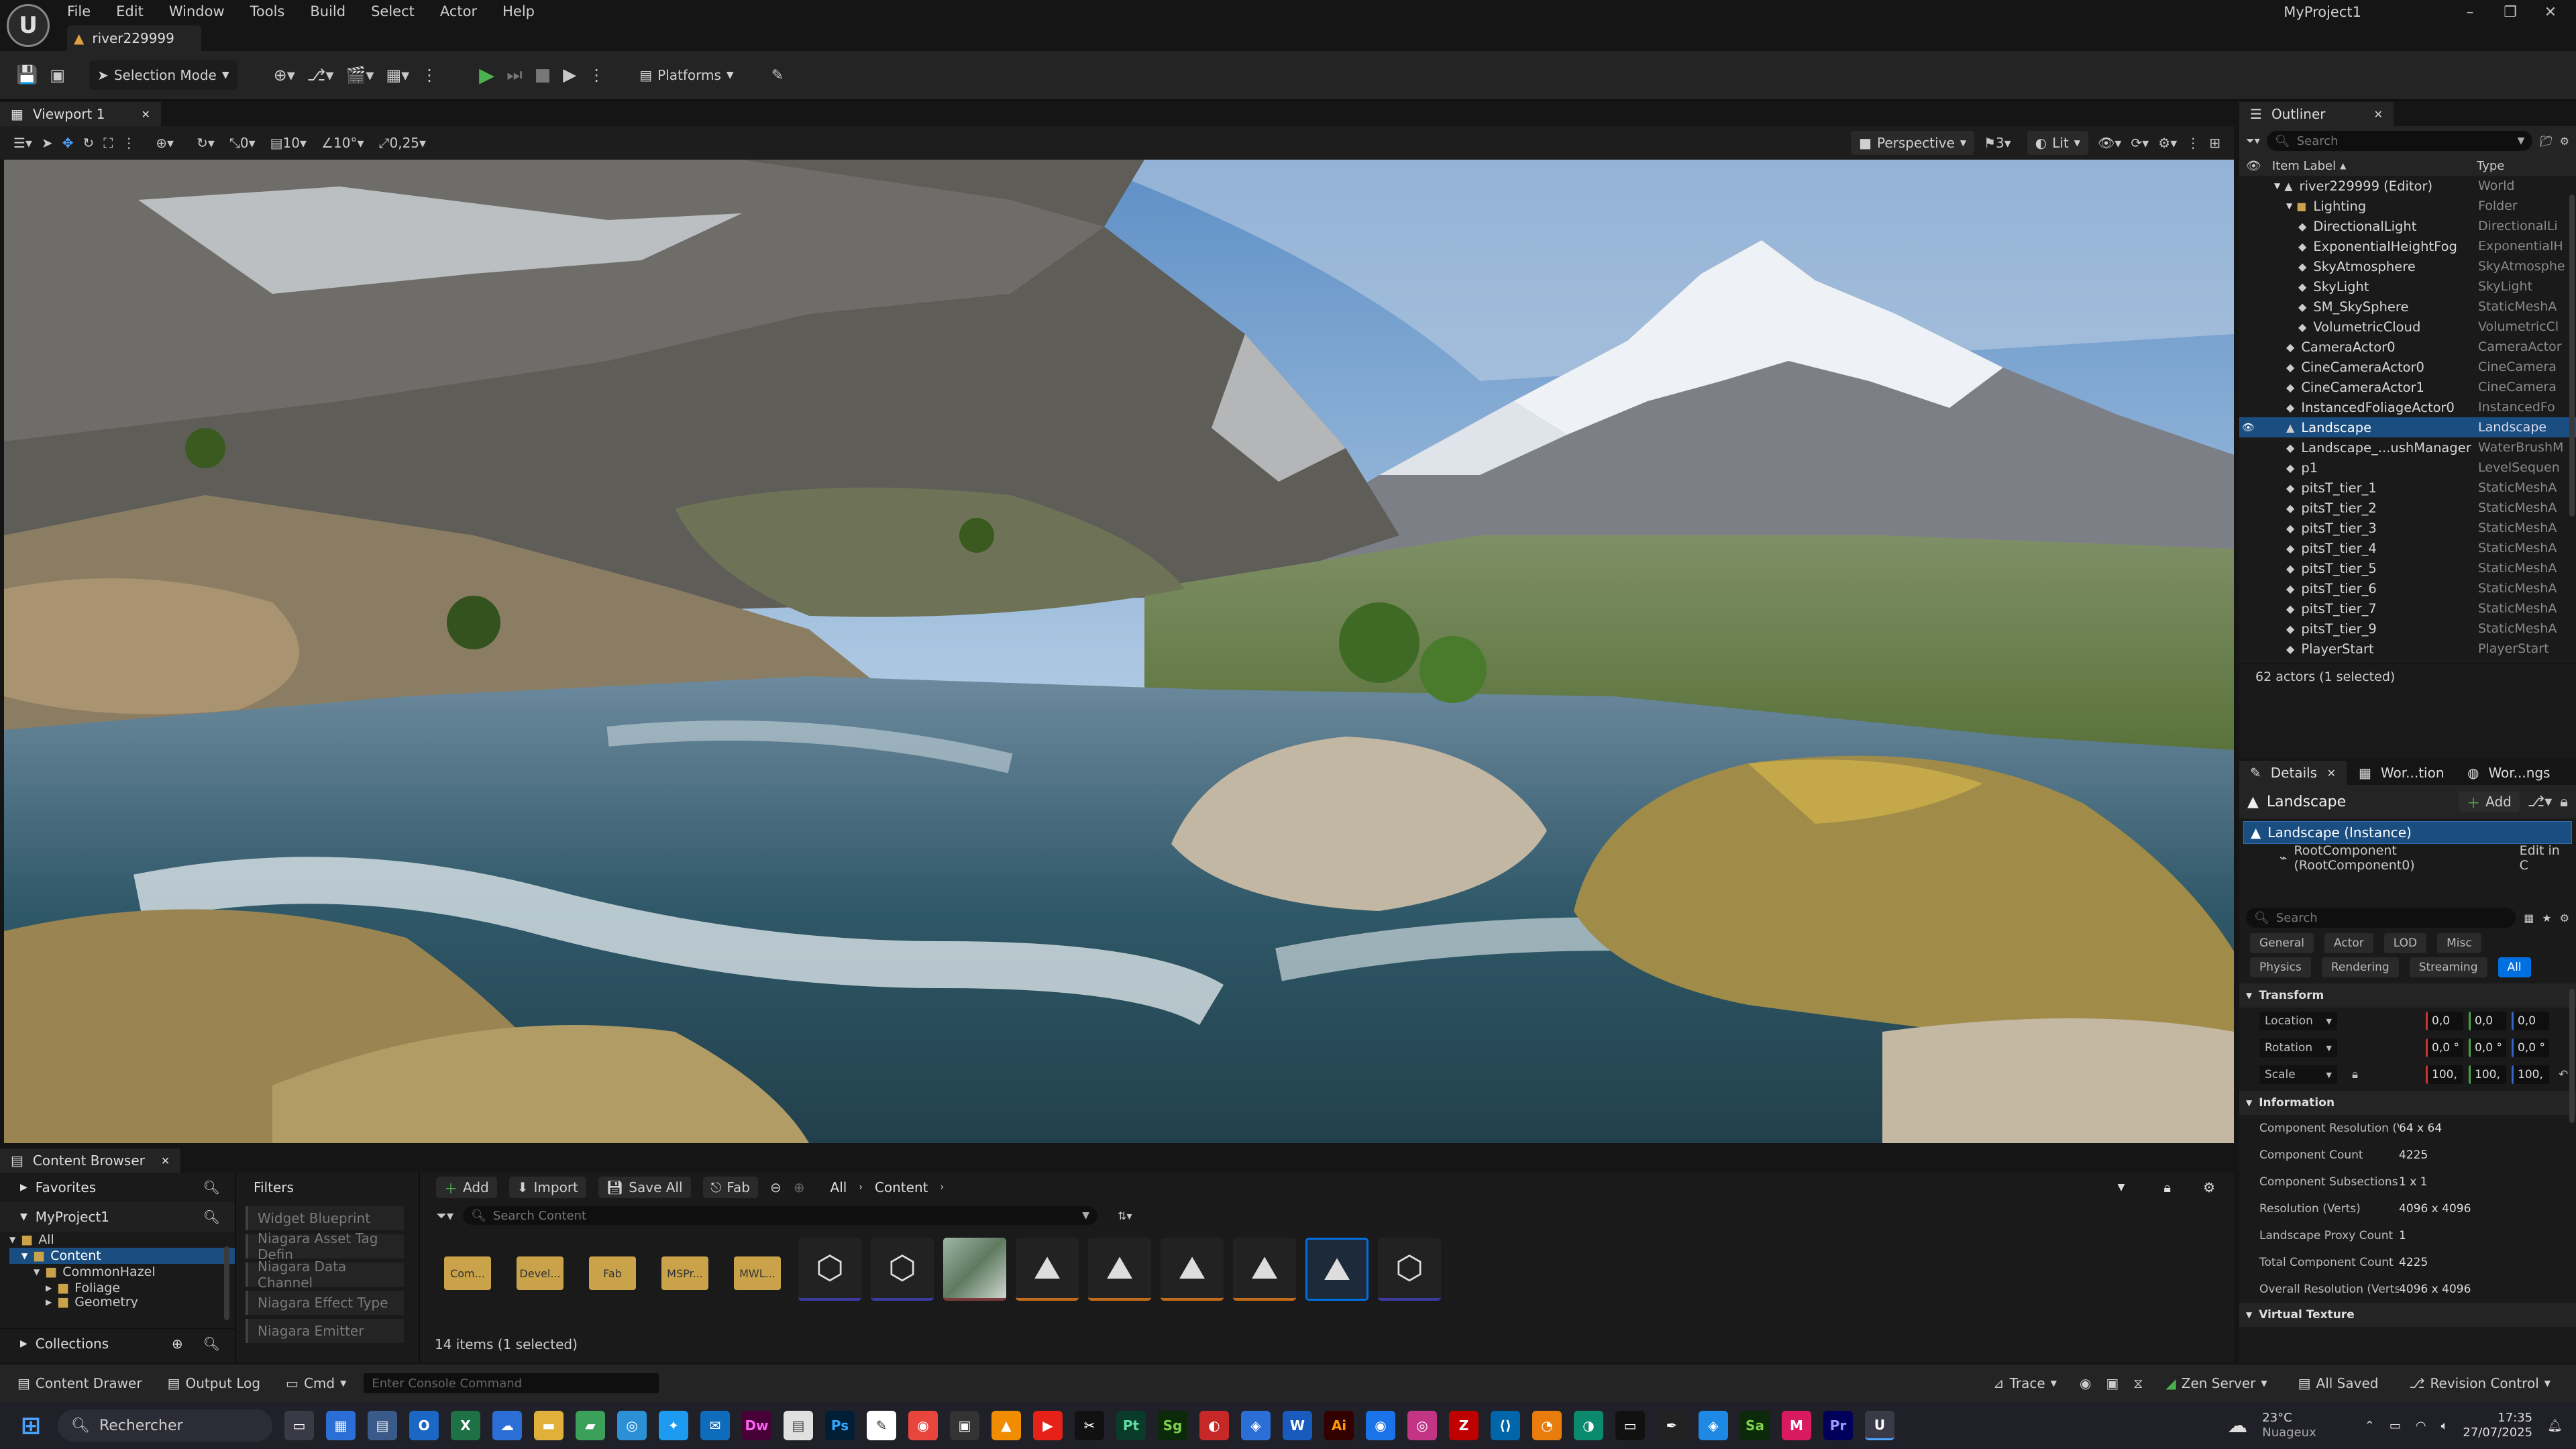  I want to click on viewport-more-icon: ⋮, so click(2193, 143).